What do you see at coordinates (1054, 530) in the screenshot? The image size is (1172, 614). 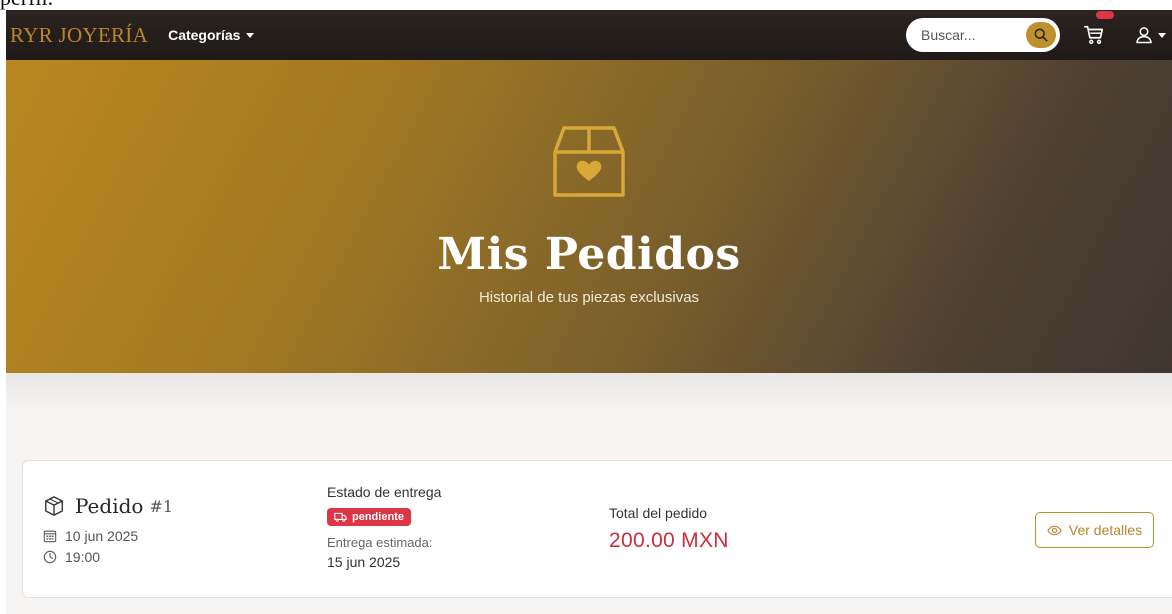 I see `eye-icon` at bounding box center [1054, 530].